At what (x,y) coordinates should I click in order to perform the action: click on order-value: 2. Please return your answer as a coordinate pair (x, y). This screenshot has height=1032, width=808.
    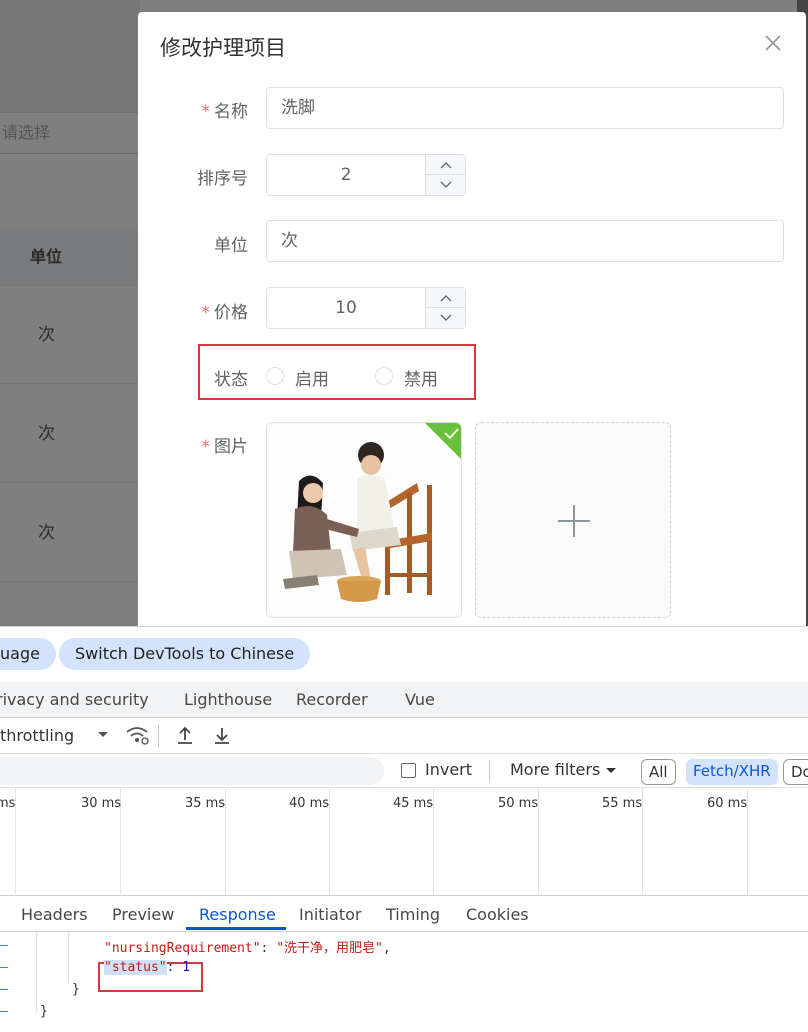
    Looking at the image, I should click on (346, 175).